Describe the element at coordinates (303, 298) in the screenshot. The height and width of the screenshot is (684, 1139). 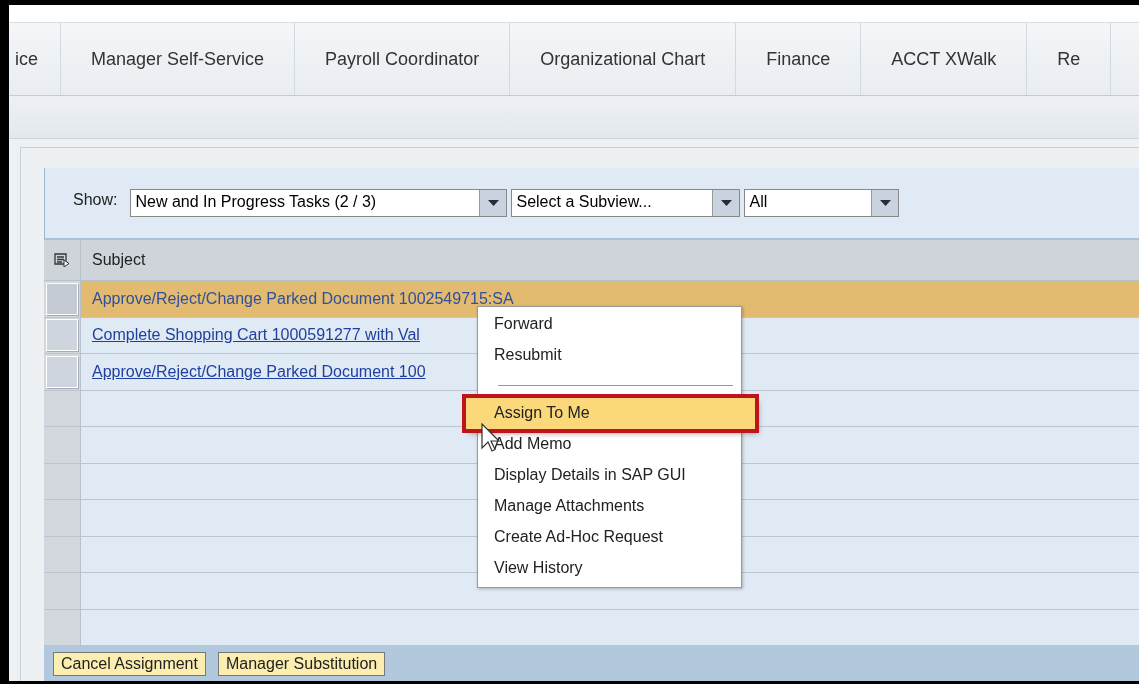
I see `task-subject: Approve/Reject/Change Parked Document 1002549715:SA` at that location.